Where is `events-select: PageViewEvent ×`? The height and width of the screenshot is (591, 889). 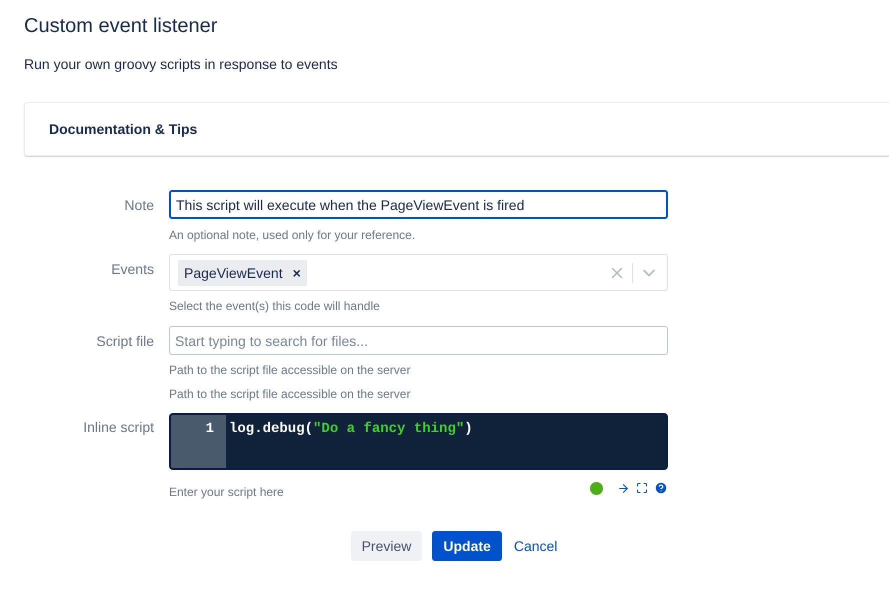
events-select: PageViewEvent × is located at coordinates (418, 272).